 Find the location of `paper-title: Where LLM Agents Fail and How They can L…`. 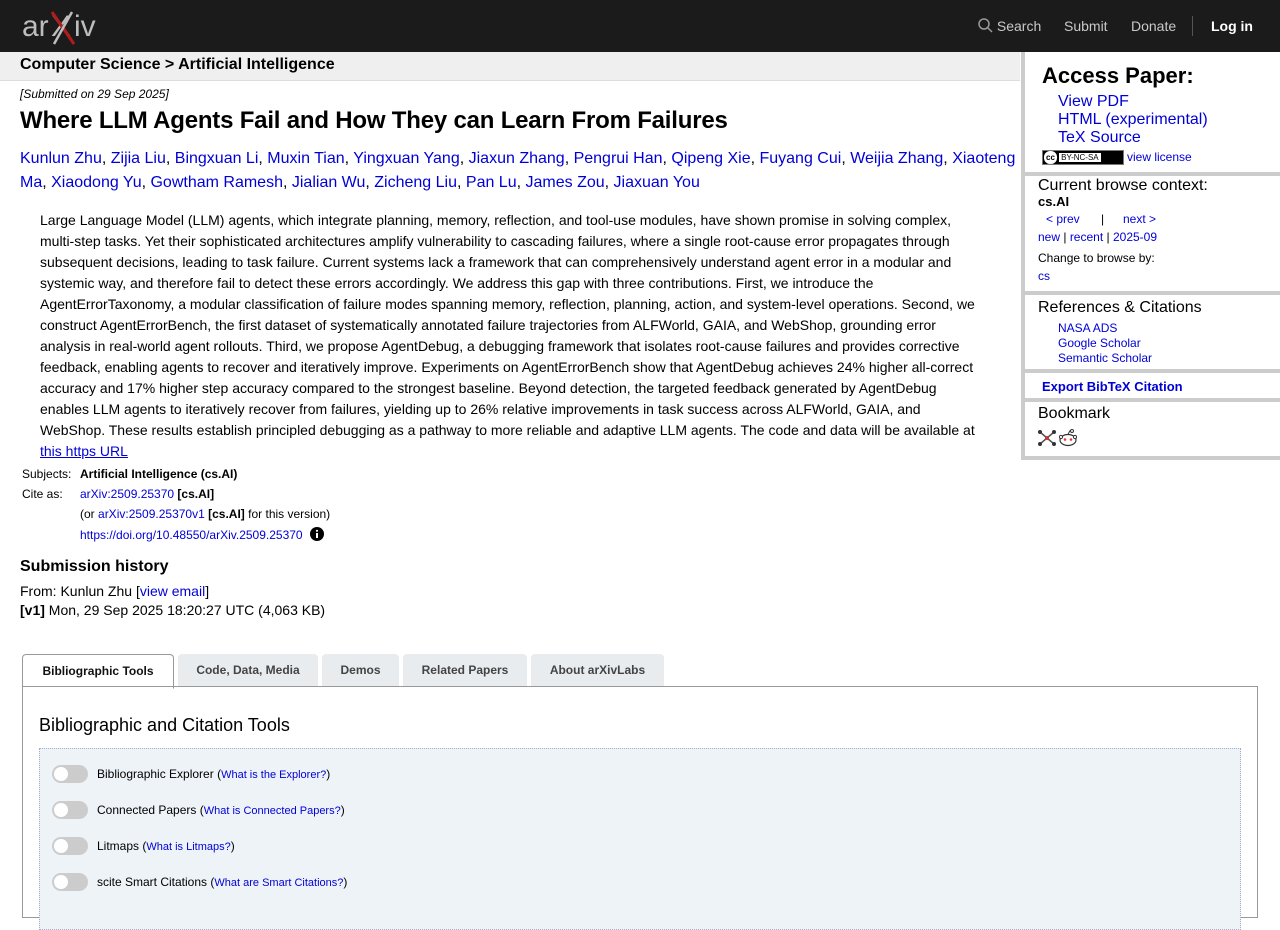

paper-title: Where LLM Agents Fail and How They can L… is located at coordinates (374, 120).